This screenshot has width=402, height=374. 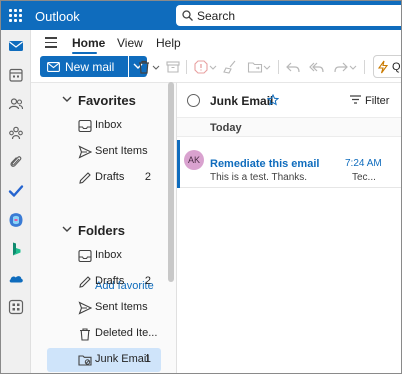 I want to click on message-subject: Remediate this email, so click(x=265, y=164).